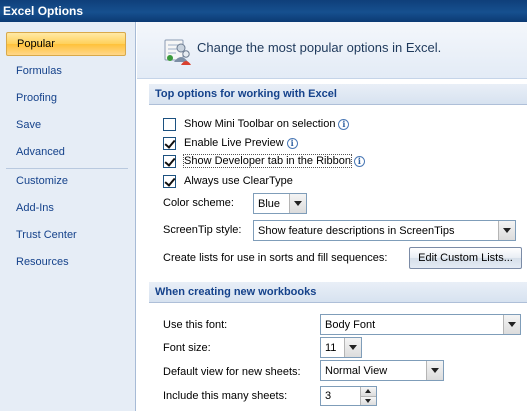 This screenshot has width=527, height=411. What do you see at coordinates (420, 324) in the screenshot?
I see `font-select: Body Font` at bounding box center [420, 324].